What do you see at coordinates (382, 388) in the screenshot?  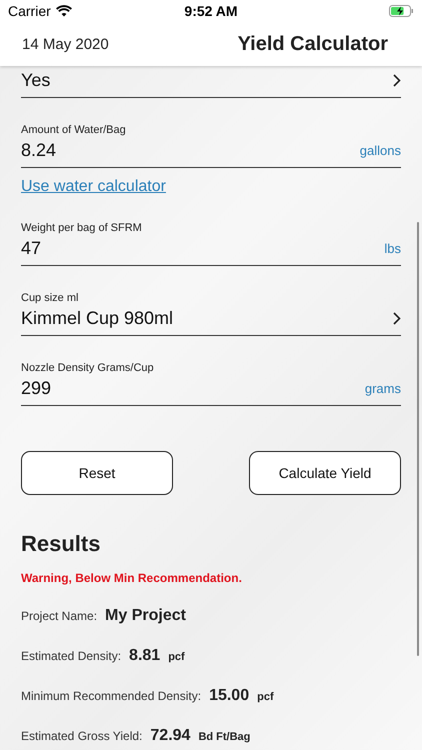 I see `unit-label: grams` at bounding box center [382, 388].